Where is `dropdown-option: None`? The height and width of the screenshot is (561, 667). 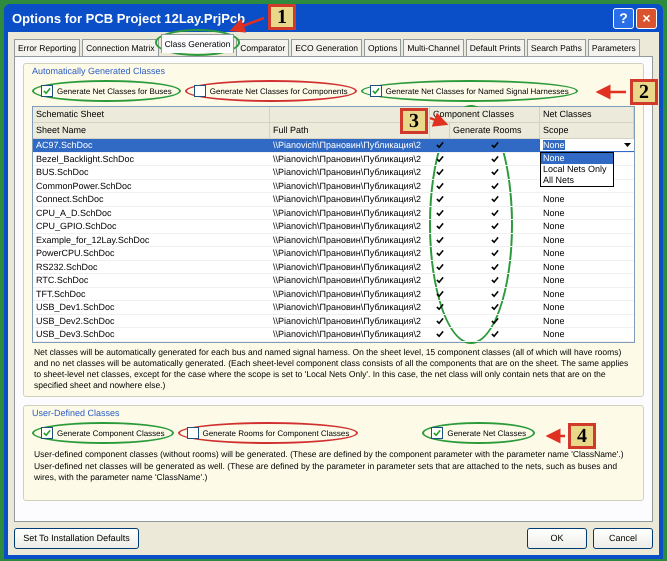 dropdown-option: None is located at coordinates (577, 158).